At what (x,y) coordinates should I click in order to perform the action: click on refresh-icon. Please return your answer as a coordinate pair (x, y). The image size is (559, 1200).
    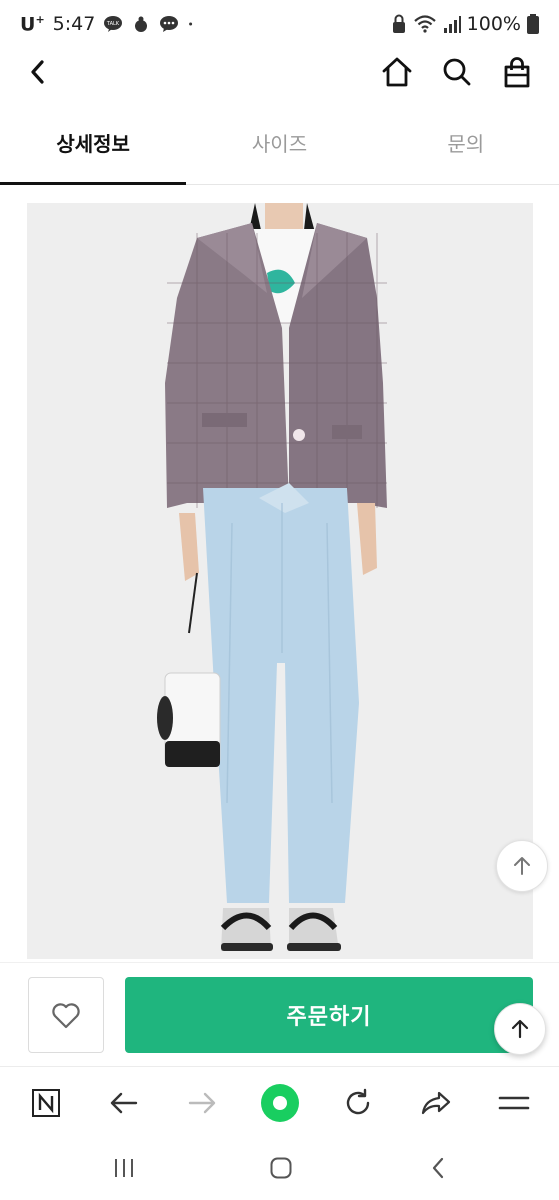
    Looking at the image, I should click on (358, 1101).